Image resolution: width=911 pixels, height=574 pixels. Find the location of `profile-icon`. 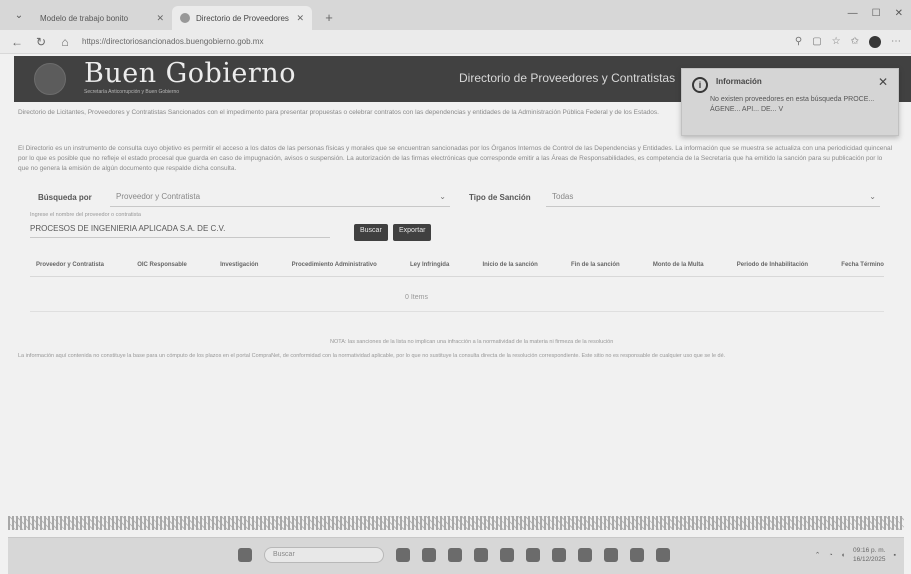

profile-icon is located at coordinates (875, 41).